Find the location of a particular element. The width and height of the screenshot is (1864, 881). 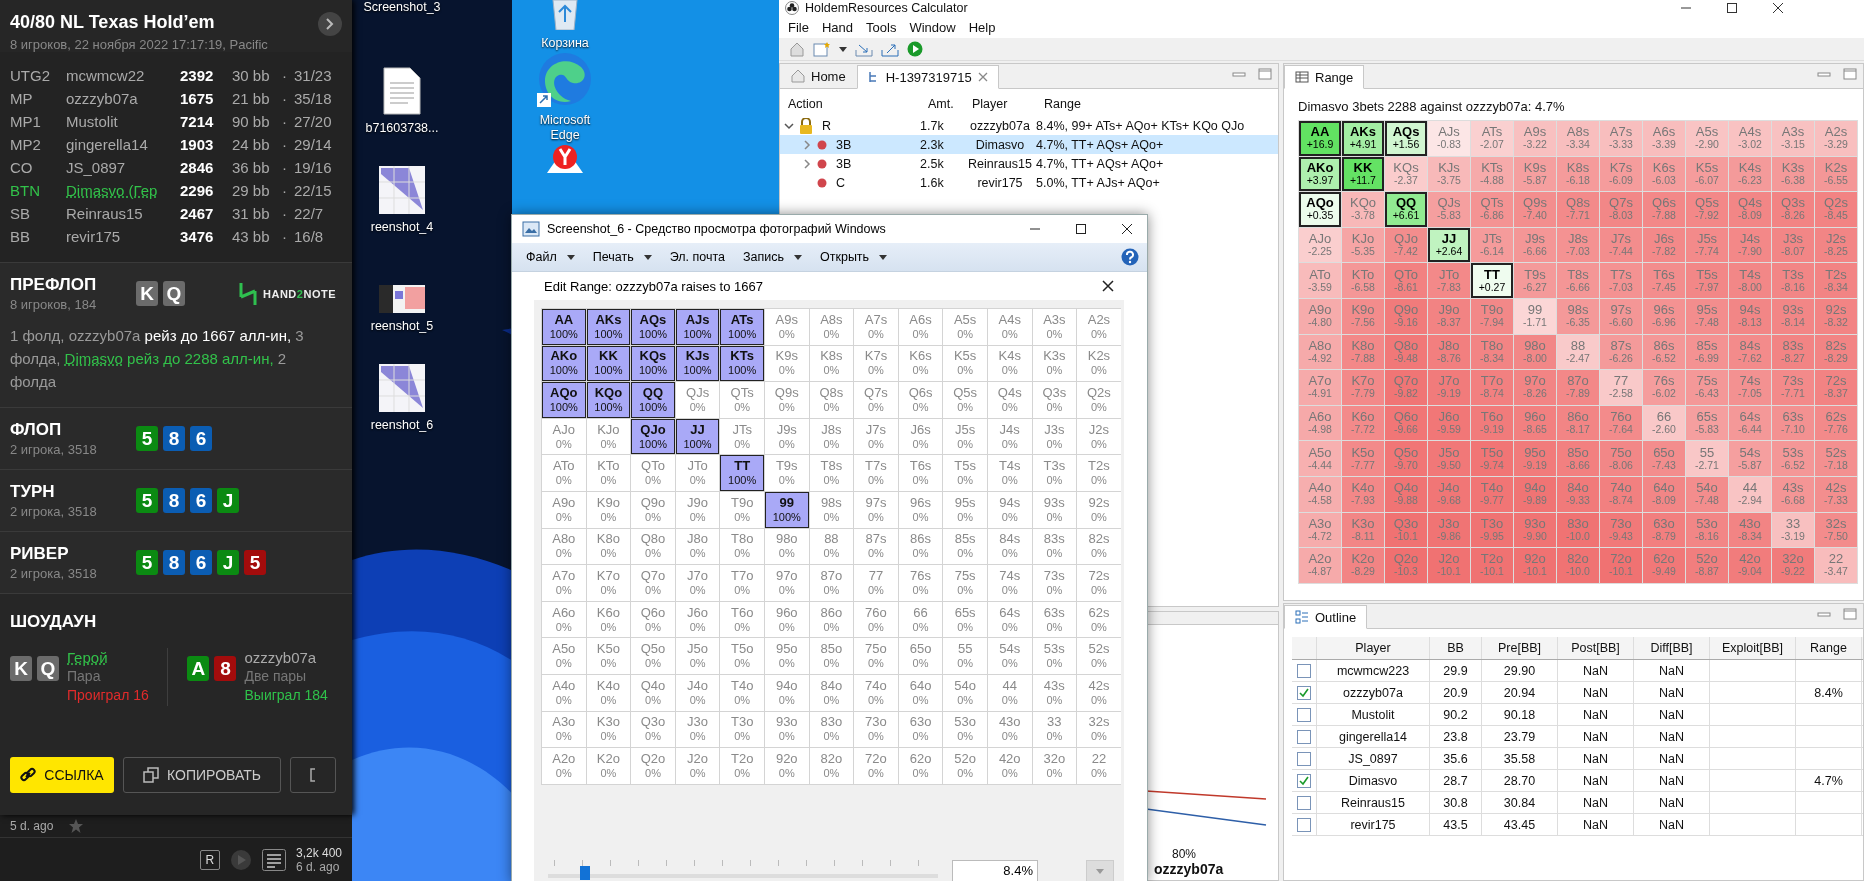

hand-cell: J6s 0% is located at coordinates (920, 436).